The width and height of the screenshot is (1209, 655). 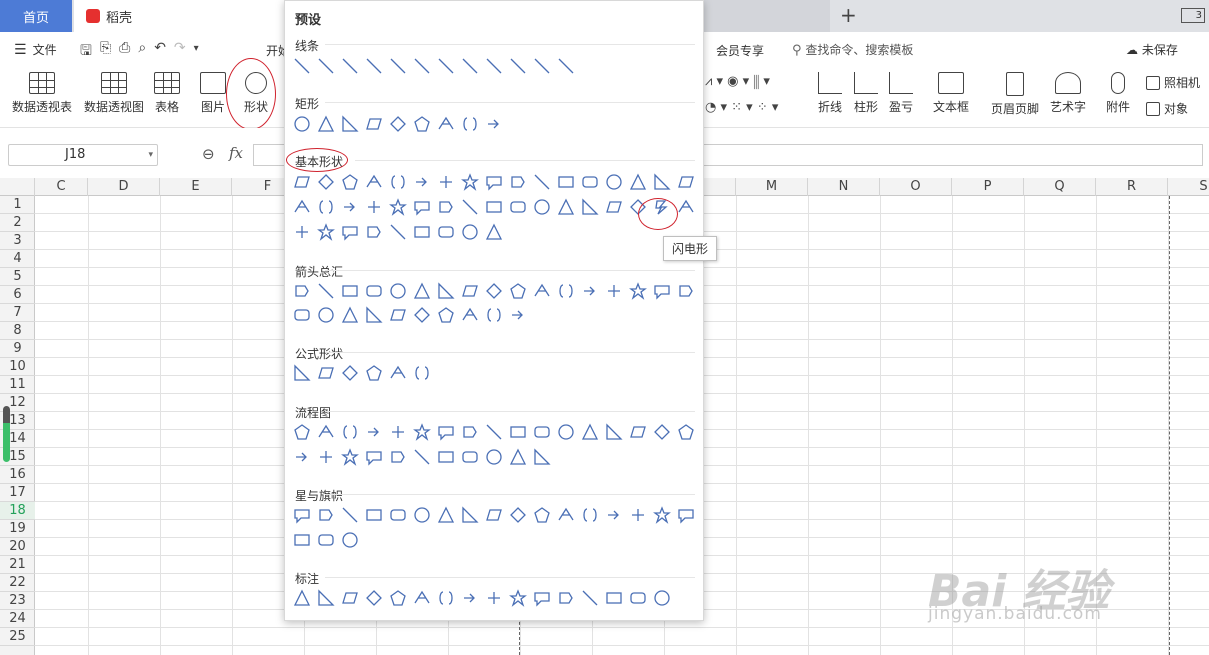 What do you see at coordinates (17, 331) in the screenshot?
I see `row-header-8: 8` at bounding box center [17, 331].